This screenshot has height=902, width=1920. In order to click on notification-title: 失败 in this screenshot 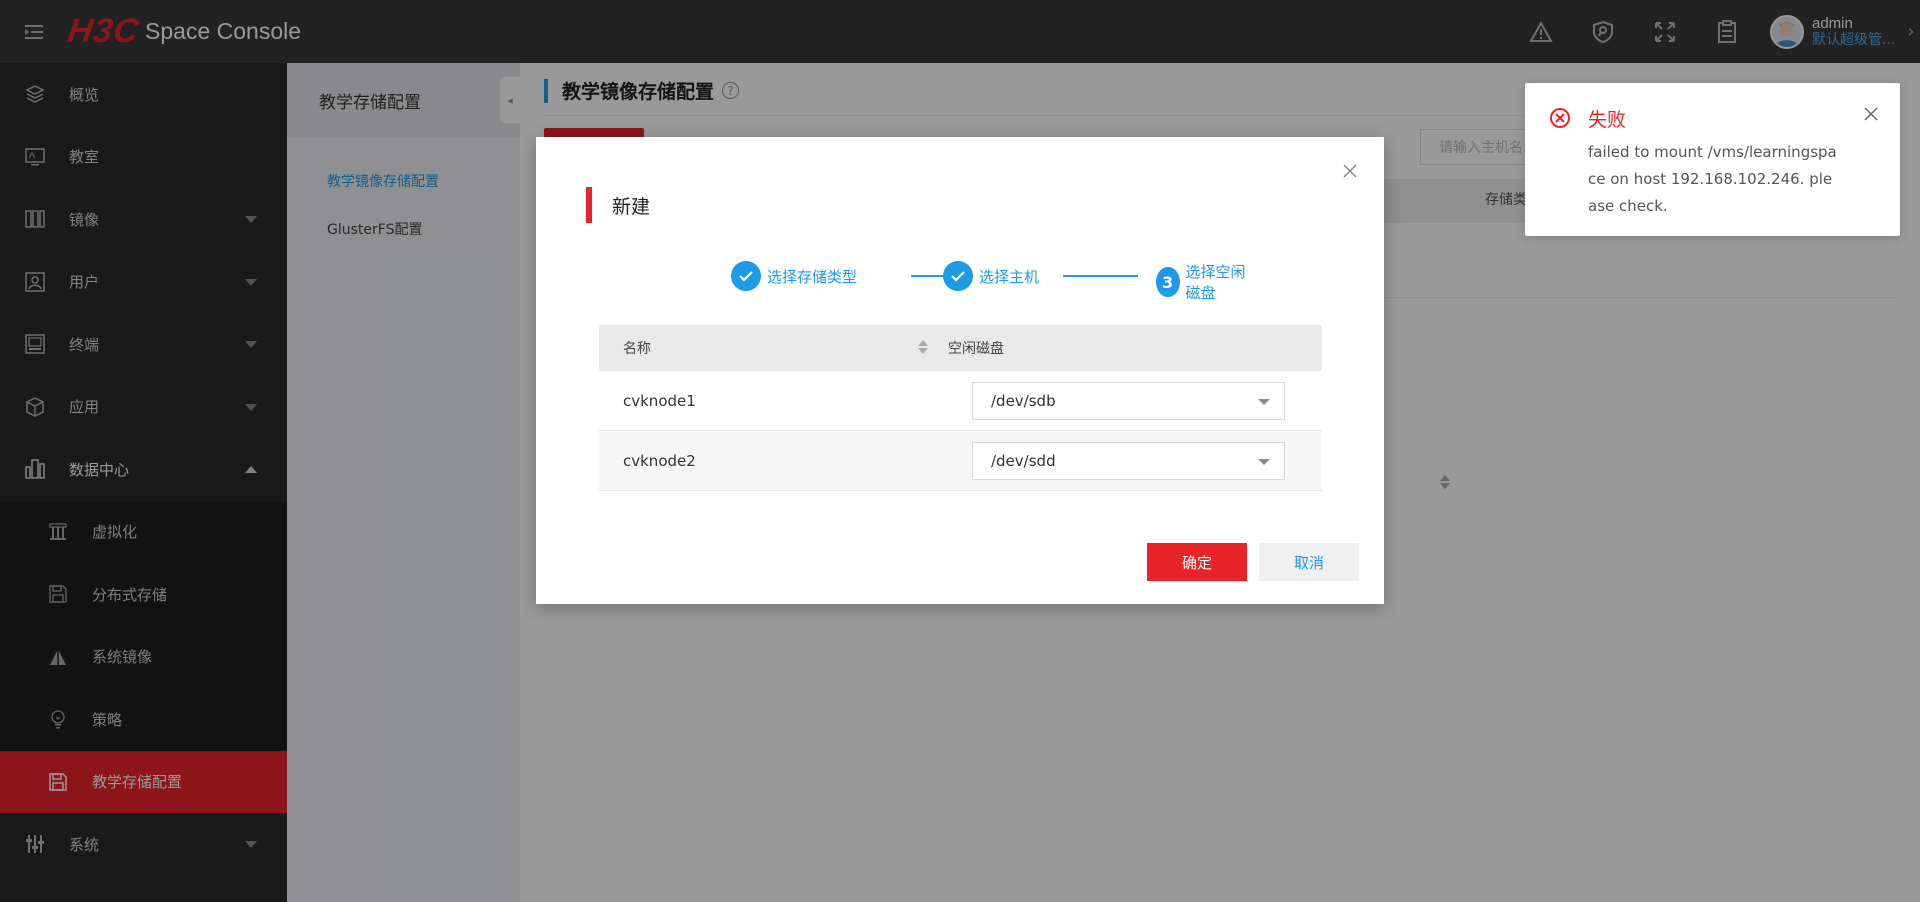, I will do `click(1607, 120)`.